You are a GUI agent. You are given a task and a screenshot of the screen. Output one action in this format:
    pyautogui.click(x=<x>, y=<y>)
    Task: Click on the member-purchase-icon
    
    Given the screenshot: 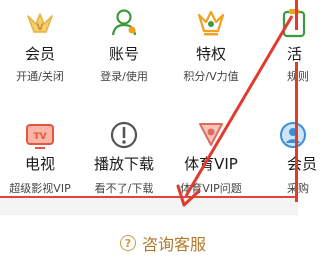 What is the action you would take?
    pyautogui.click(x=293, y=135)
    